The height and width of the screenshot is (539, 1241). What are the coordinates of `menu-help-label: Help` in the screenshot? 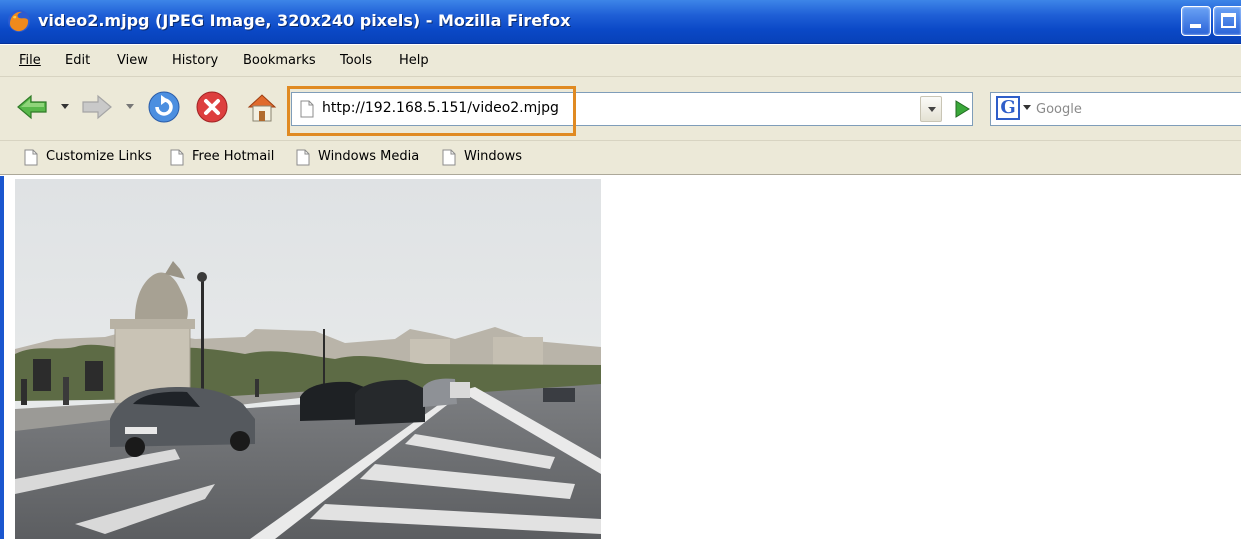 It's located at (414, 60).